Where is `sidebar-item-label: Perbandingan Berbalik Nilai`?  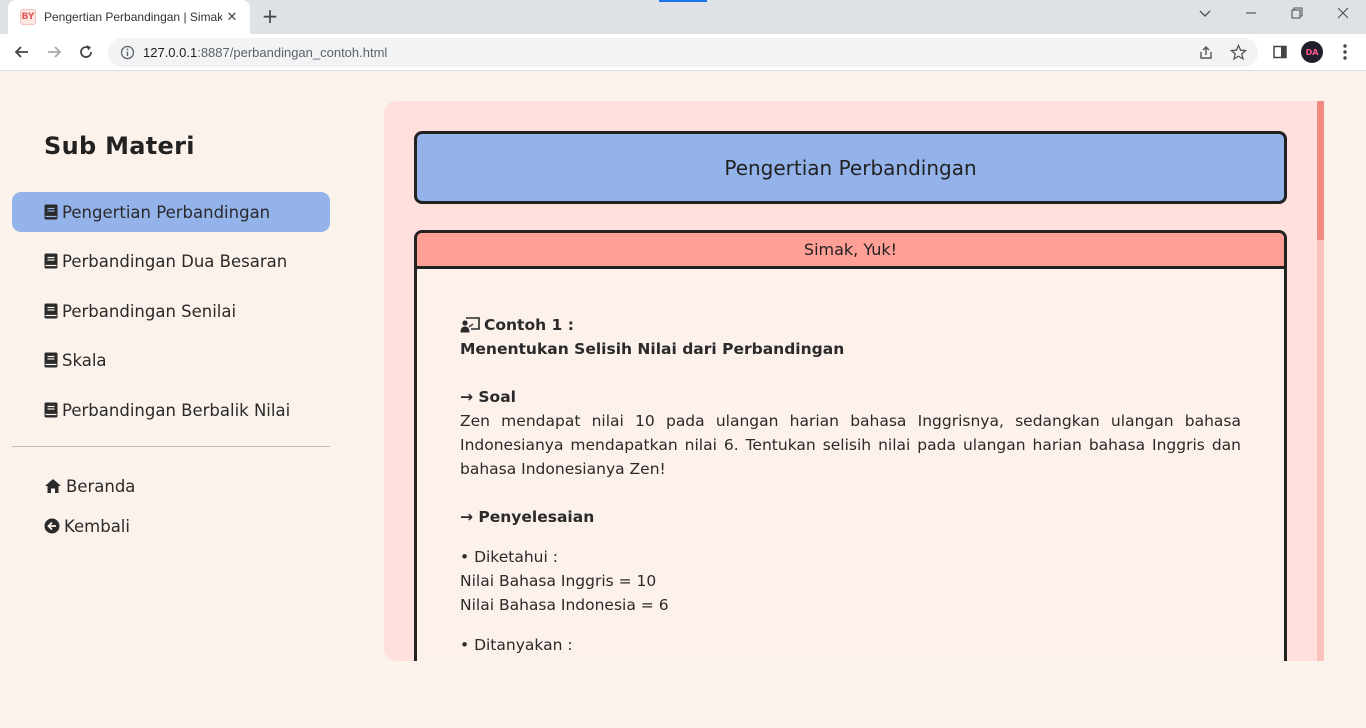
sidebar-item-label: Perbandingan Berbalik Nilai is located at coordinates (176, 410).